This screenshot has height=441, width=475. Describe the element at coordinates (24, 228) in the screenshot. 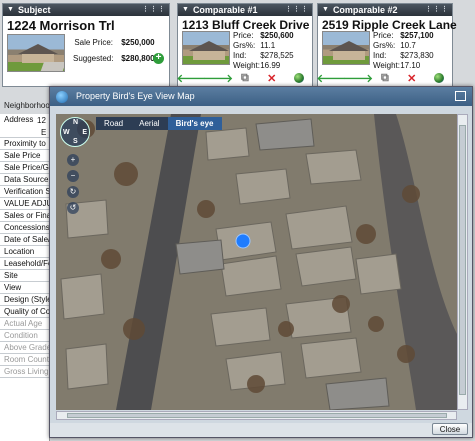

I see `grid-row: Concessions` at that location.